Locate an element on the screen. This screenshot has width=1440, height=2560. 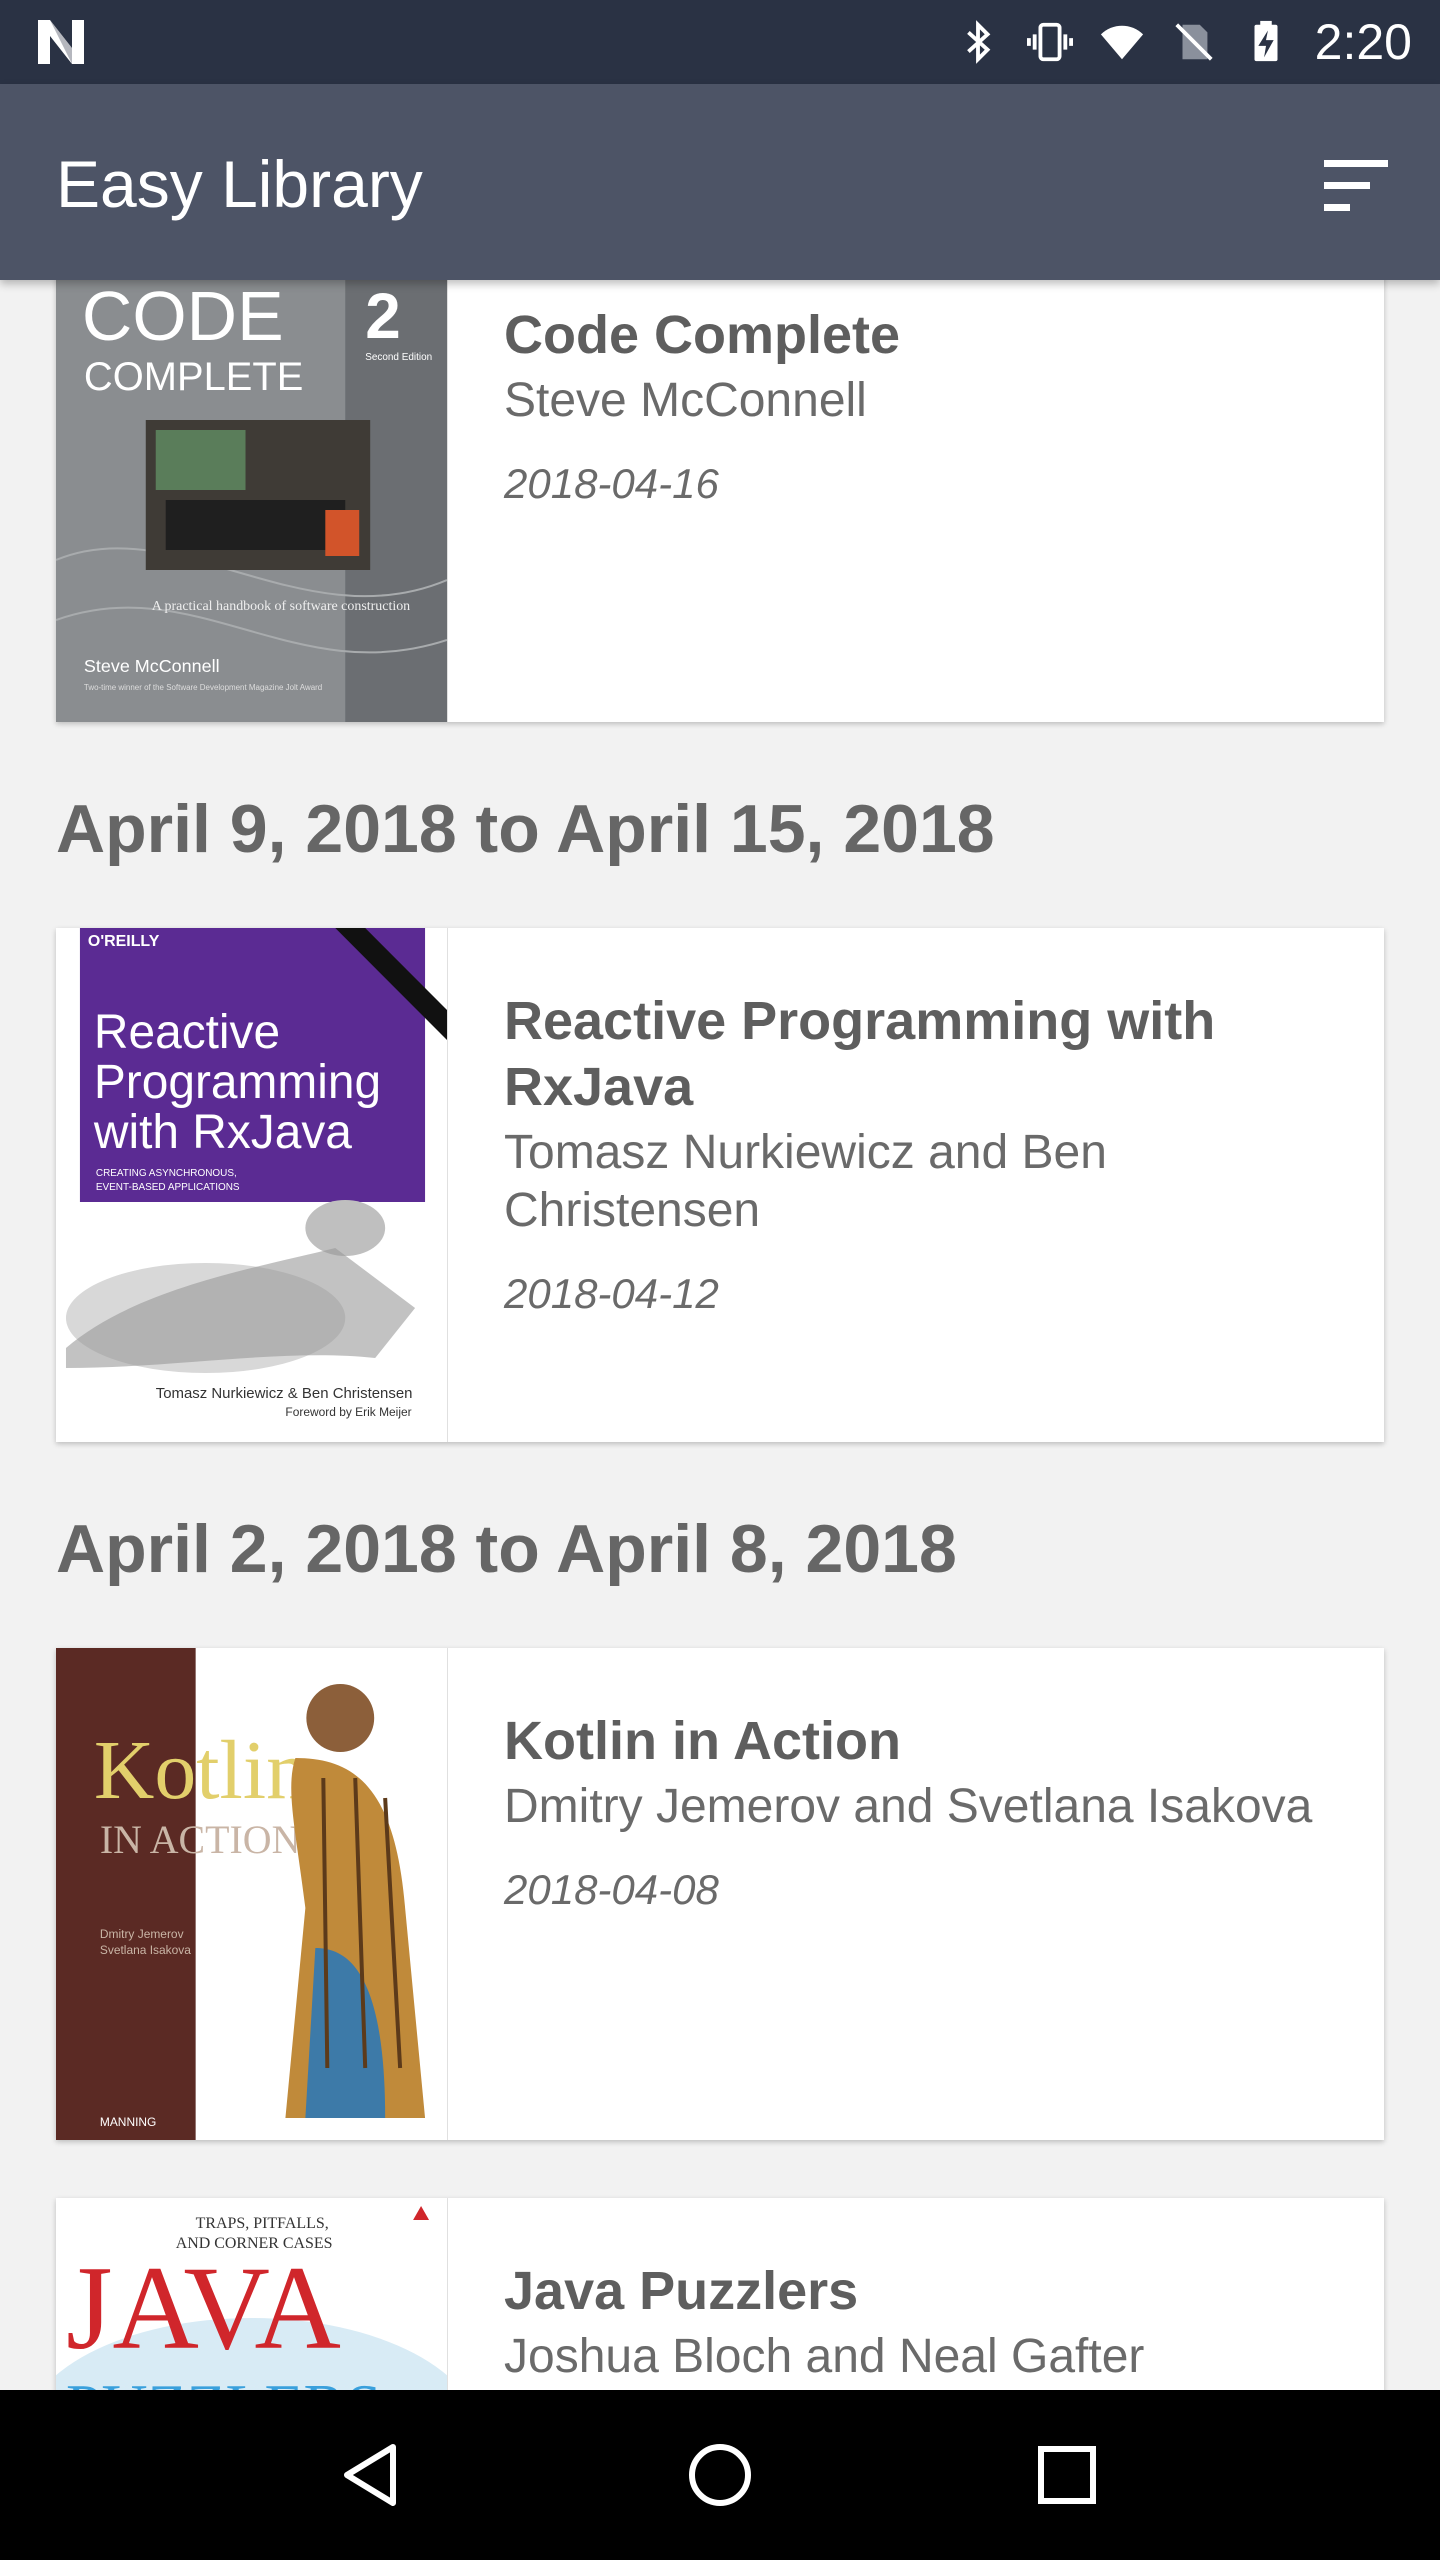
svg-text: Dmitry Jemerov is located at coordinates (142, 1934).